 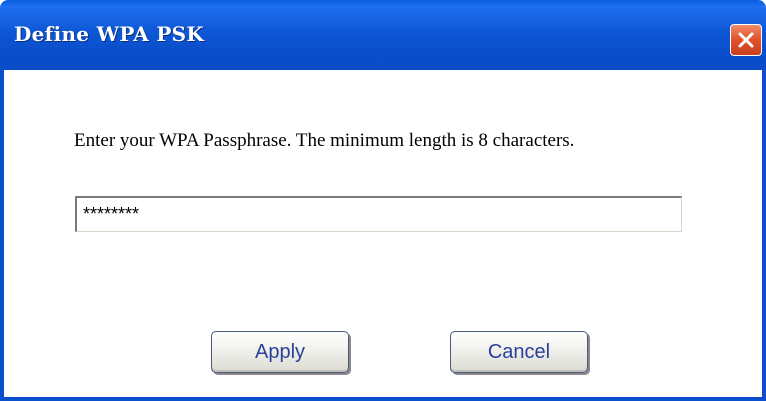 What do you see at coordinates (764, 235) in the screenshot?
I see `window-border-right` at bounding box center [764, 235].